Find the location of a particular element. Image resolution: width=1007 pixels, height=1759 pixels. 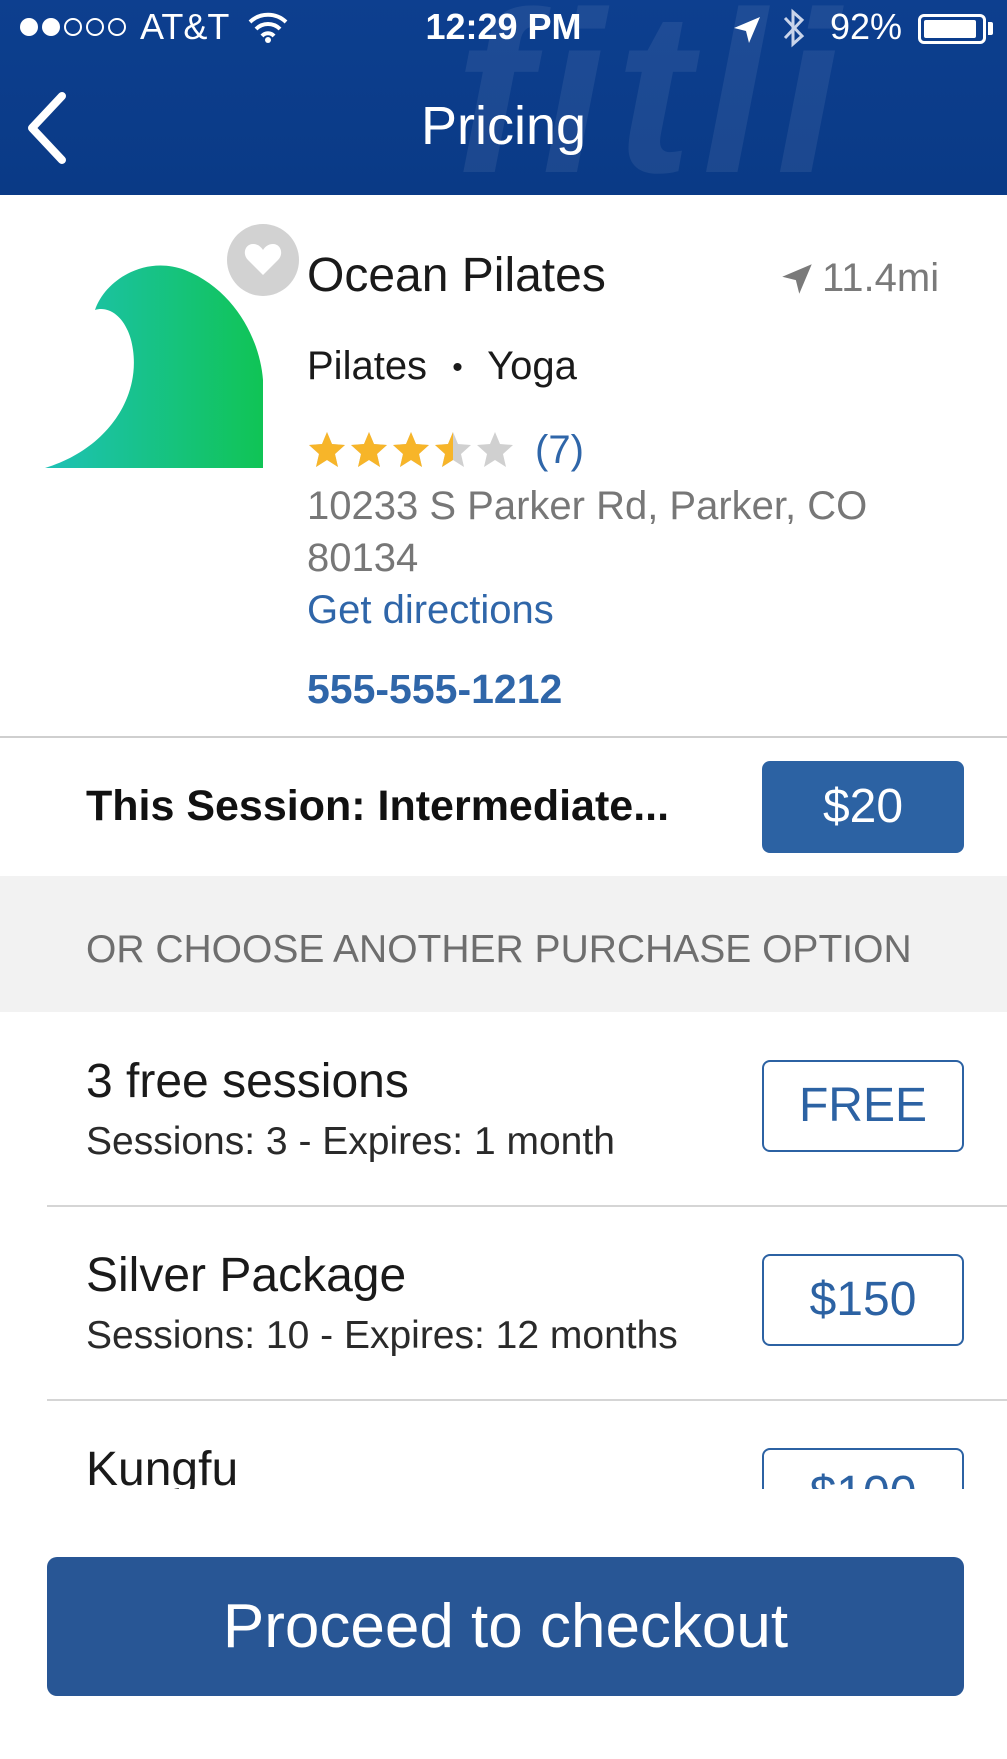

package-price-button: FREE is located at coordinates (863, 1106).